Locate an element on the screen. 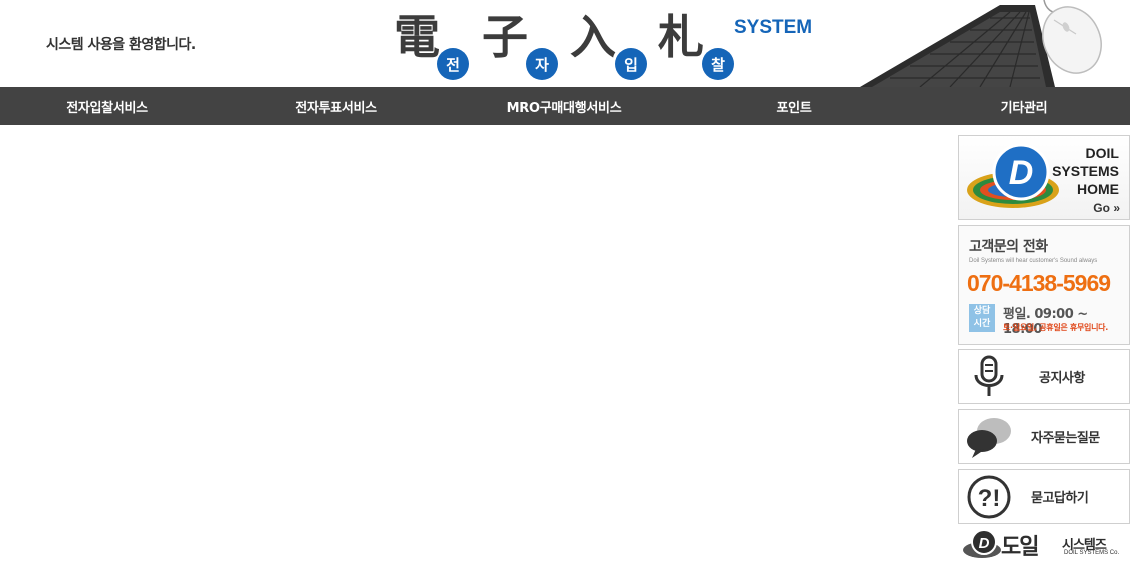  main-nav: 전자입찰서비스 전자투표서비스 MRO구매대행서비스 포인트 기타관리 is located at coordinates (565, 106).